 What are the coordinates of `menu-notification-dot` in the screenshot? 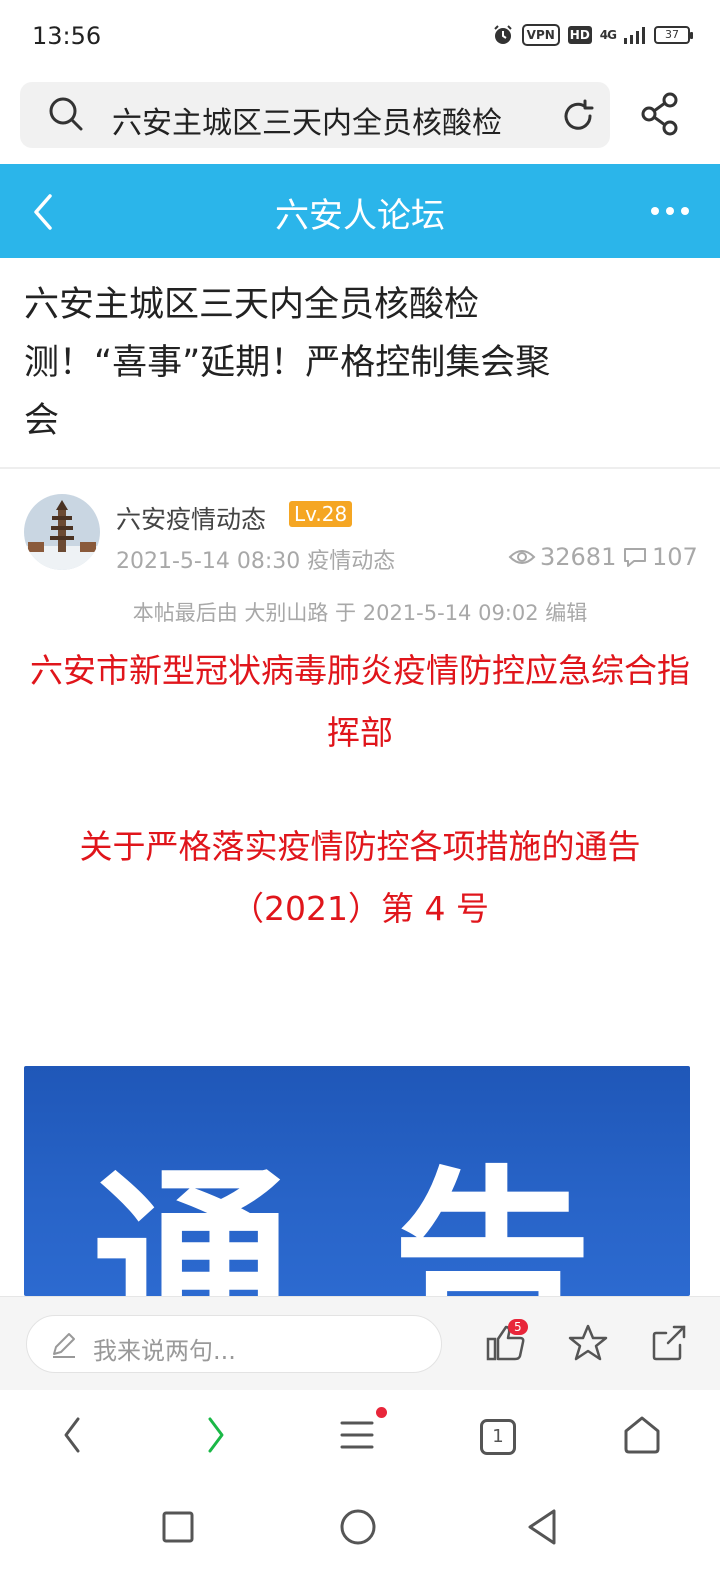 It's located at (381, 1412).